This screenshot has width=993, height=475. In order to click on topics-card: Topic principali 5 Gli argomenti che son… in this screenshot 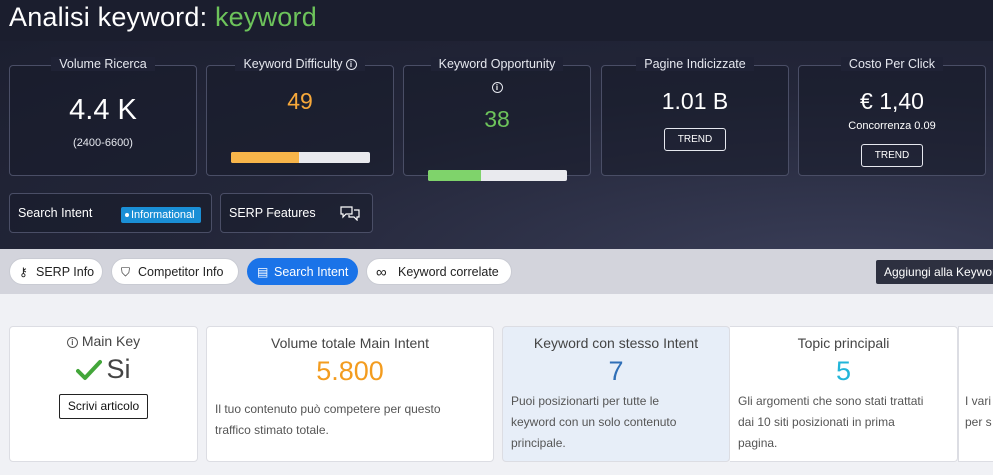, I will do `click(844, 394)`.